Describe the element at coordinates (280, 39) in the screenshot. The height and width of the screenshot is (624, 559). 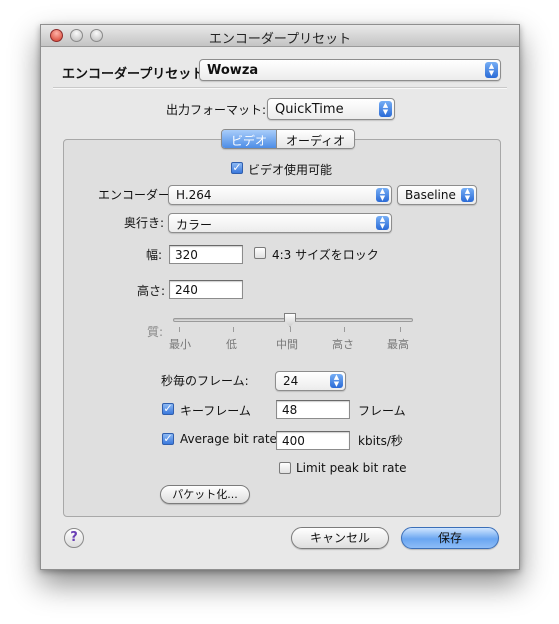
I see `window-title: エンコーダープリセット` at that location.